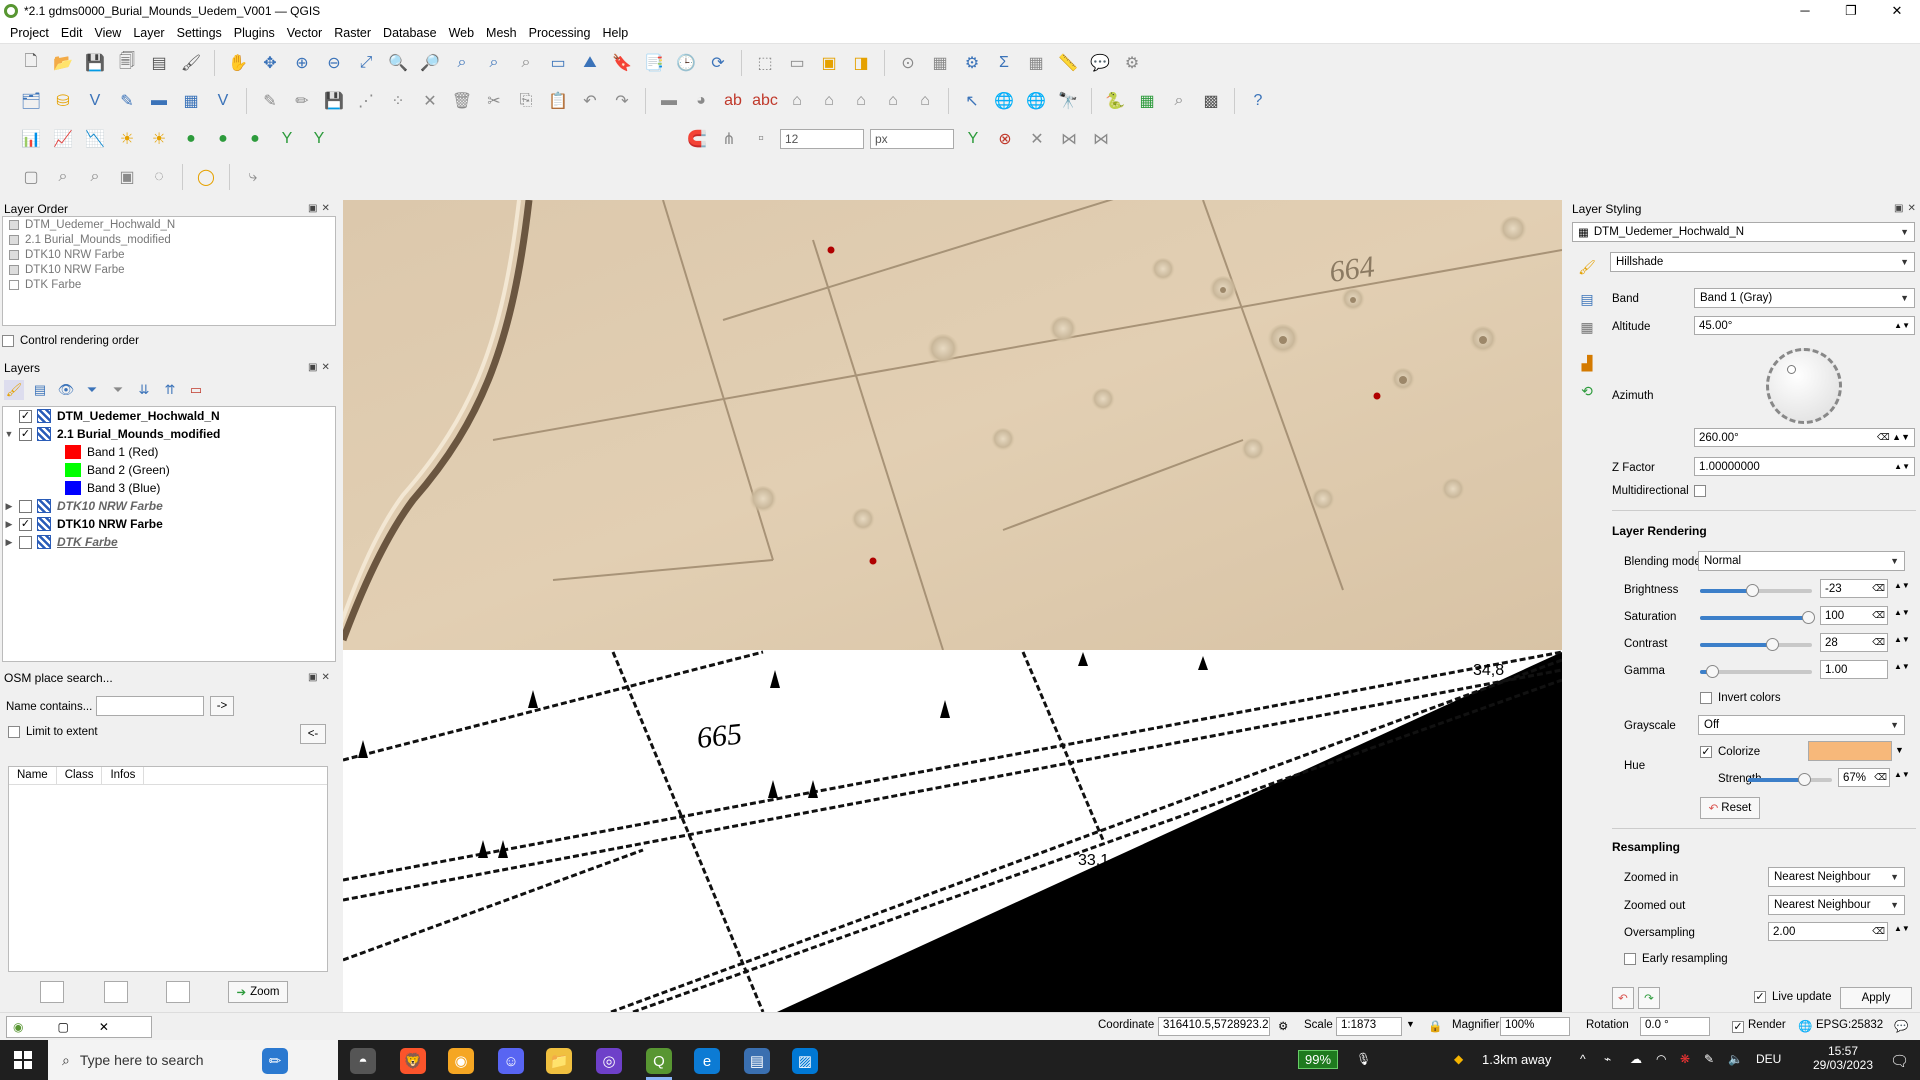  What do you see at coordinates (615, 33) in the screenshot?
I see `menu-help: Help` at bounding box center [615, 33].